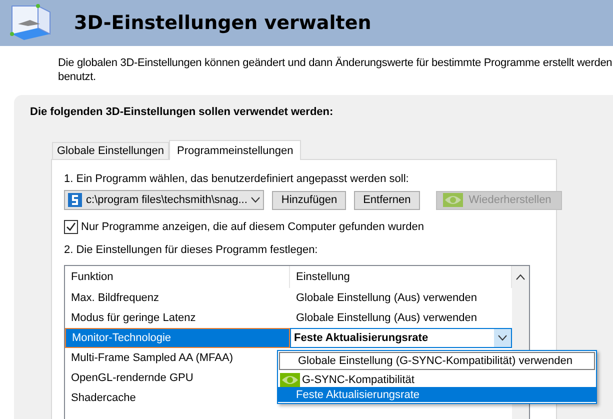 This screenshot has height=419, width=613. What do you see at coordinates (177, 338) in the screenshot?
I see `function-cell: Monitor-Technologie` at bounding box center [177, 338].